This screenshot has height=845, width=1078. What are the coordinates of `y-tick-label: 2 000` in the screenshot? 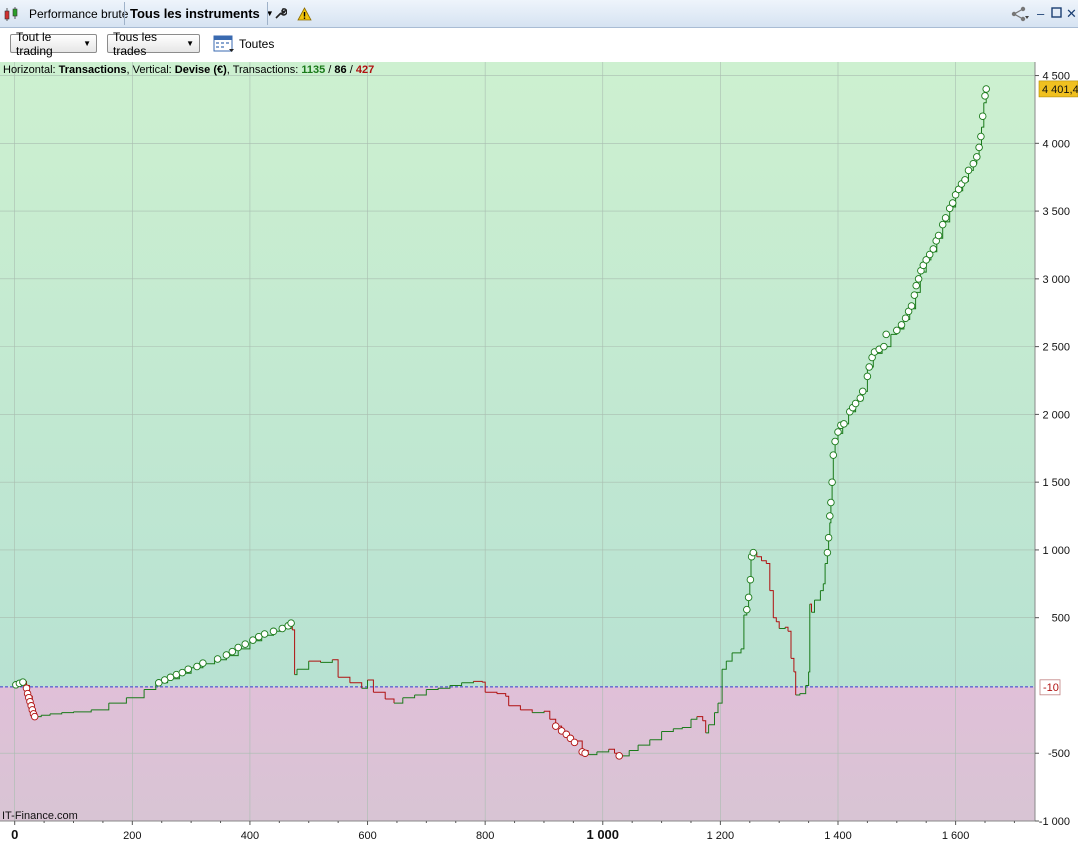 It's located at (1056, 415).